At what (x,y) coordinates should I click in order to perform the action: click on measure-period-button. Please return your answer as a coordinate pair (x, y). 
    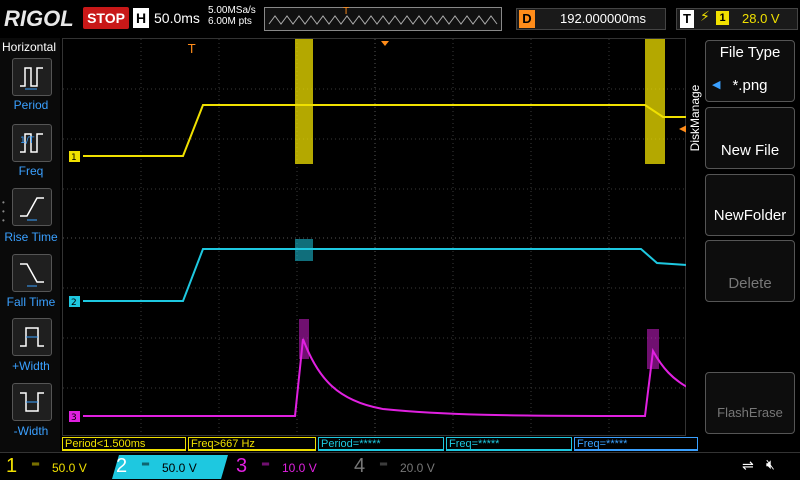
    Looking at the image, I should click on (32, 77).